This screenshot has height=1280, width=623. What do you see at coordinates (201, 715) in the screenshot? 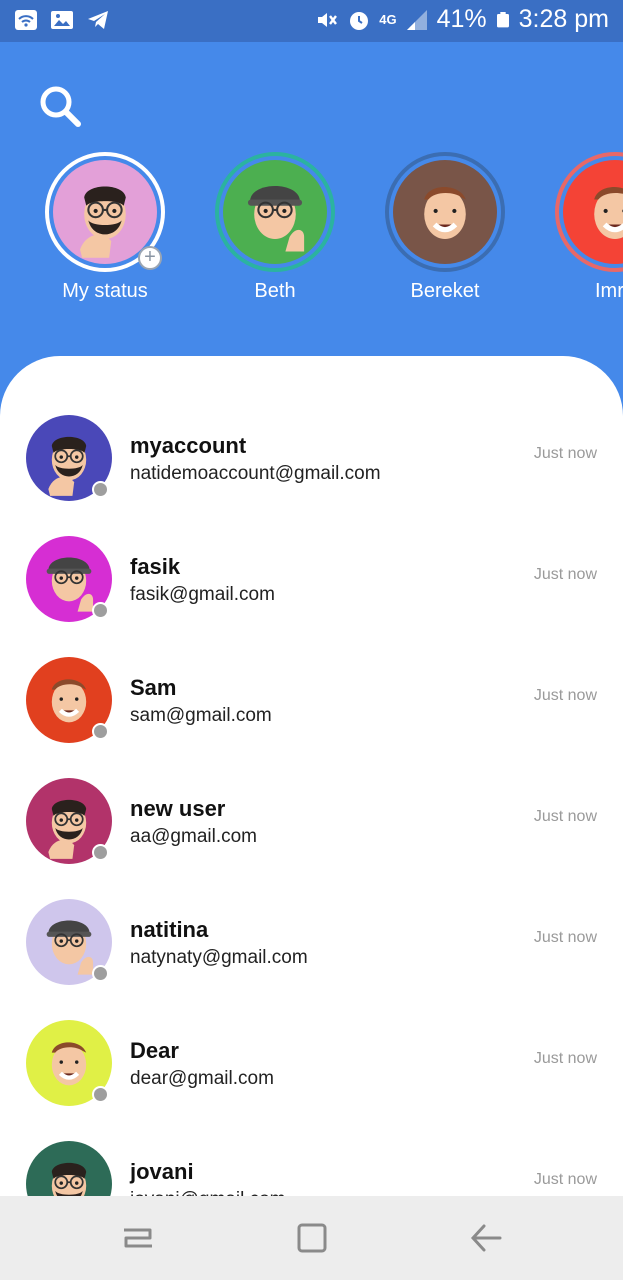
I see `contact-email: sam@gmail.com` at bounding box center [201, 715].